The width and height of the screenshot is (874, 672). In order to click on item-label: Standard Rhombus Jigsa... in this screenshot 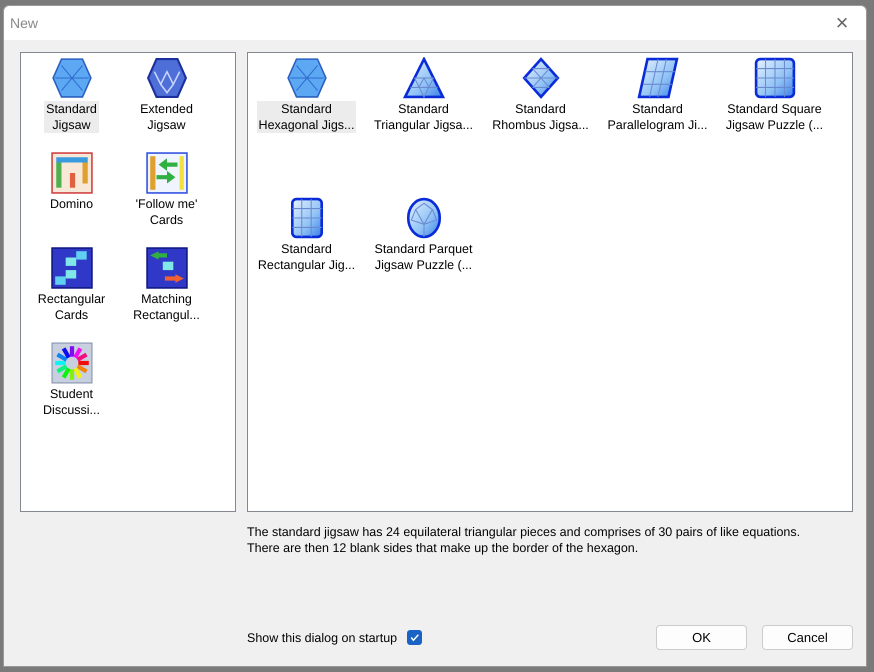, I will do `click(540, 117)`.